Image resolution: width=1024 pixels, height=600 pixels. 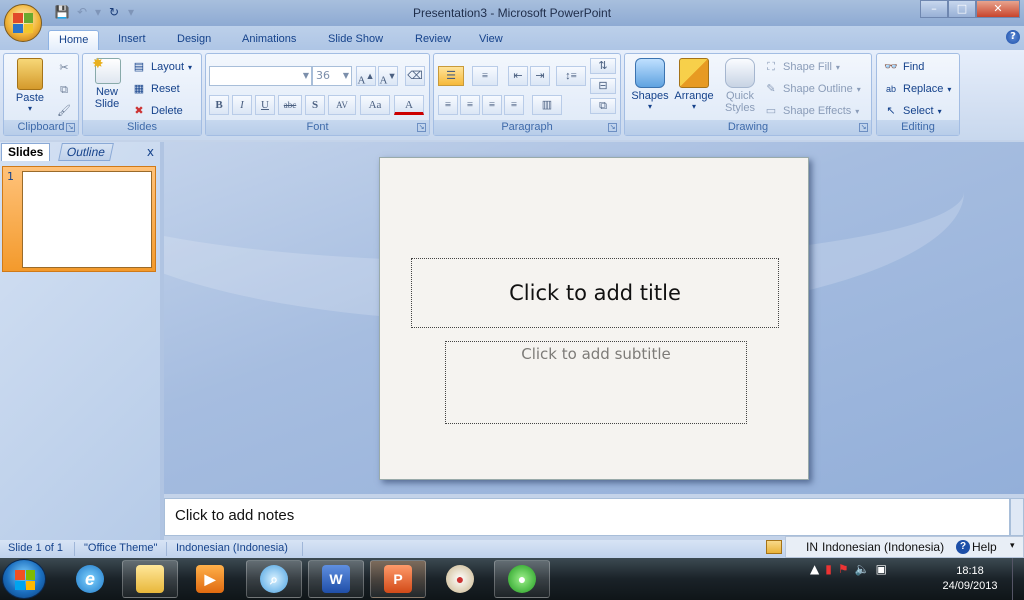 I want to click on taskbar-clock: 18:18 24/09/2013, so click(x=970, y=579).